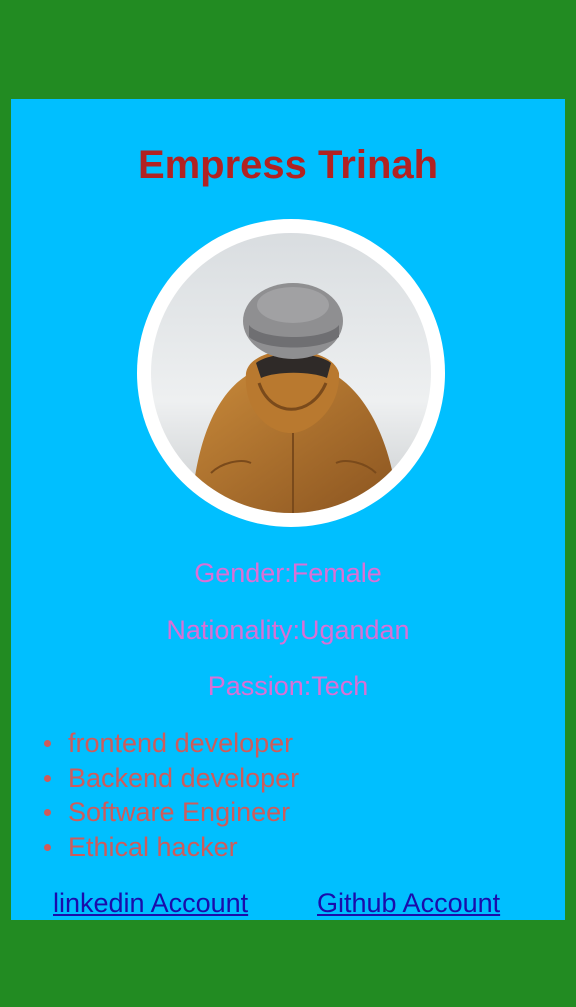  What do you see at coordinates (150, 903) in the screenshot?
I see `linkedin-link: linkedin Account` at bounding box center [150, 903].